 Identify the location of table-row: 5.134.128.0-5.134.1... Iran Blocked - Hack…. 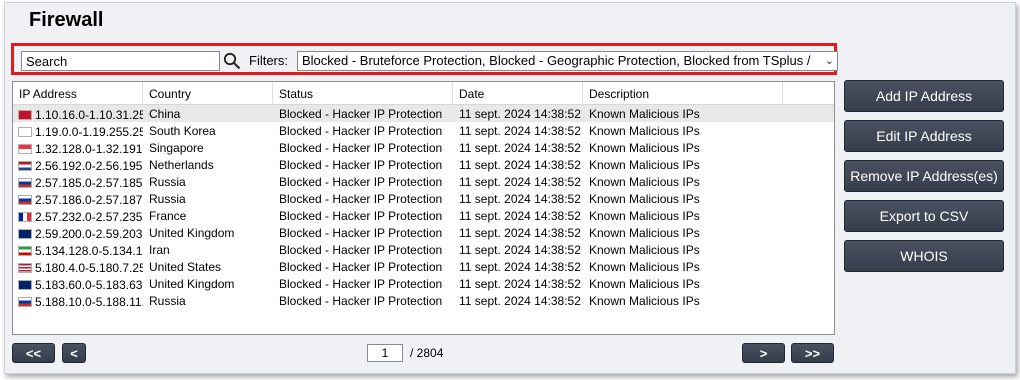
(423, 249).